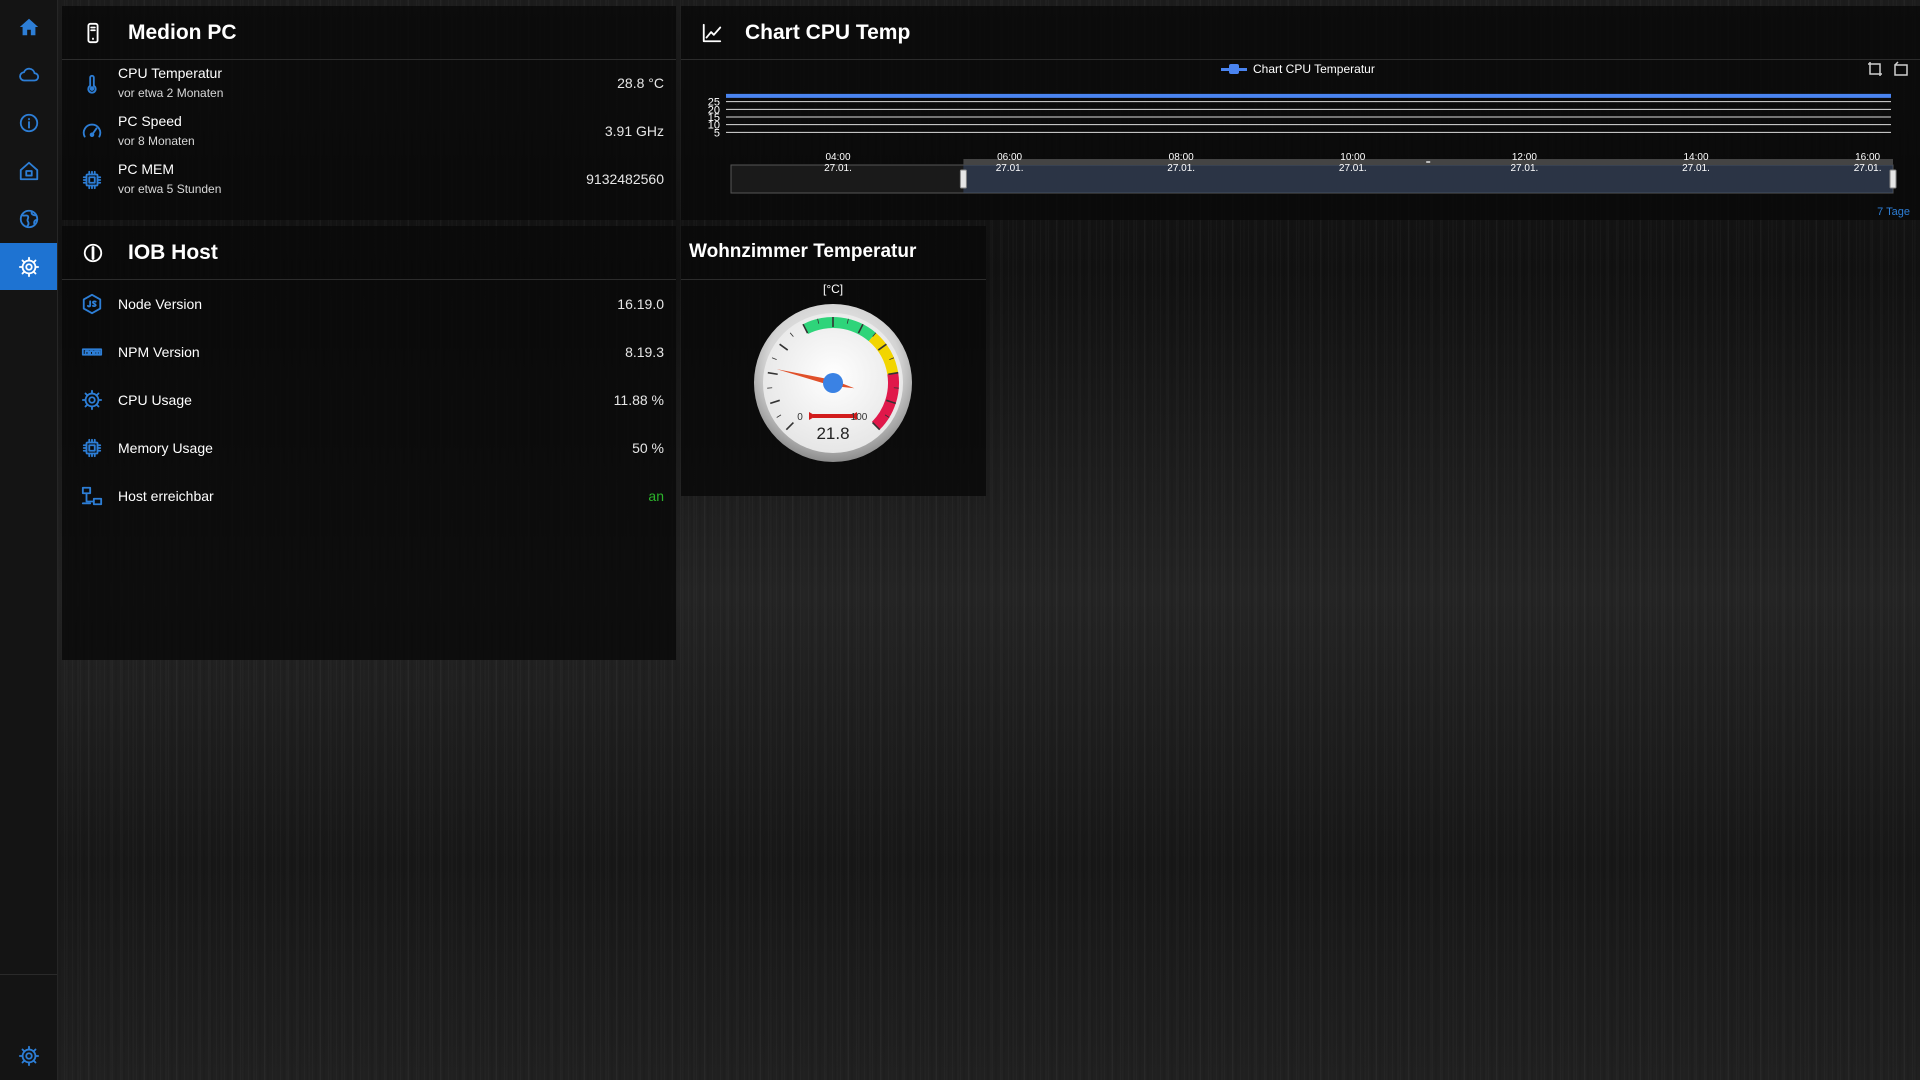 The image size is (1920, 1080). Describe the element at coordinates (92, 400) in the screenshot. I see `cpu-icon` at that location.